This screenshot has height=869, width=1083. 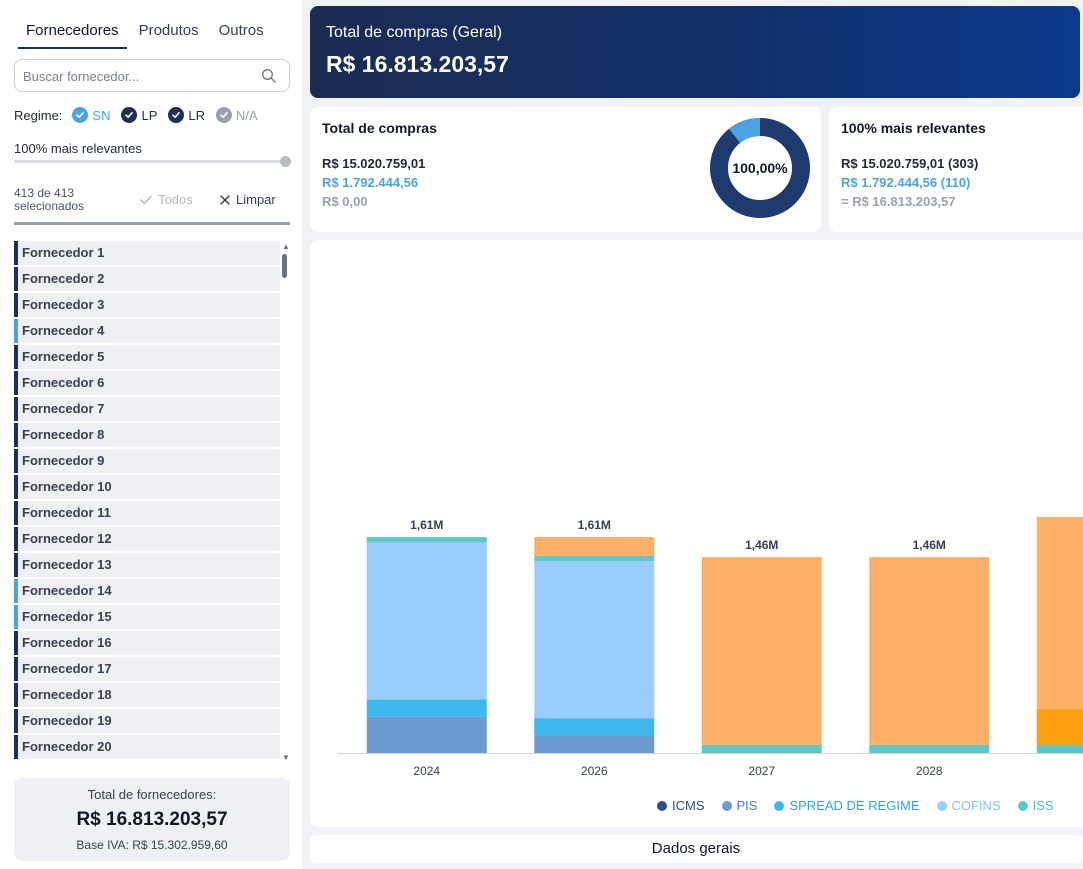 What do you see at coordinates (38, 115) in the screenshot?
I see `regime-label: Regime:` at bounding box center [38, 115].